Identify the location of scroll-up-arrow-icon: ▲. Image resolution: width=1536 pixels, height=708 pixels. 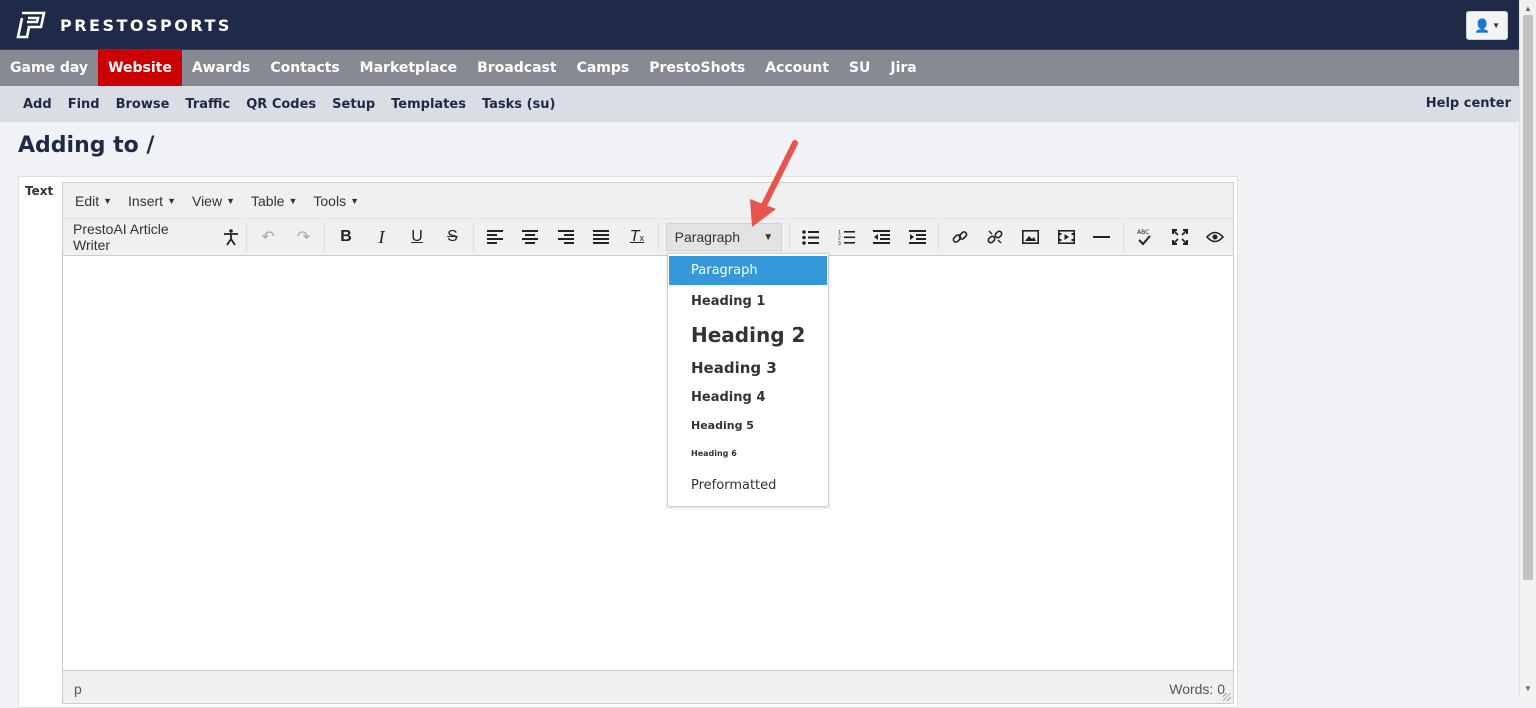
(1528, 8).